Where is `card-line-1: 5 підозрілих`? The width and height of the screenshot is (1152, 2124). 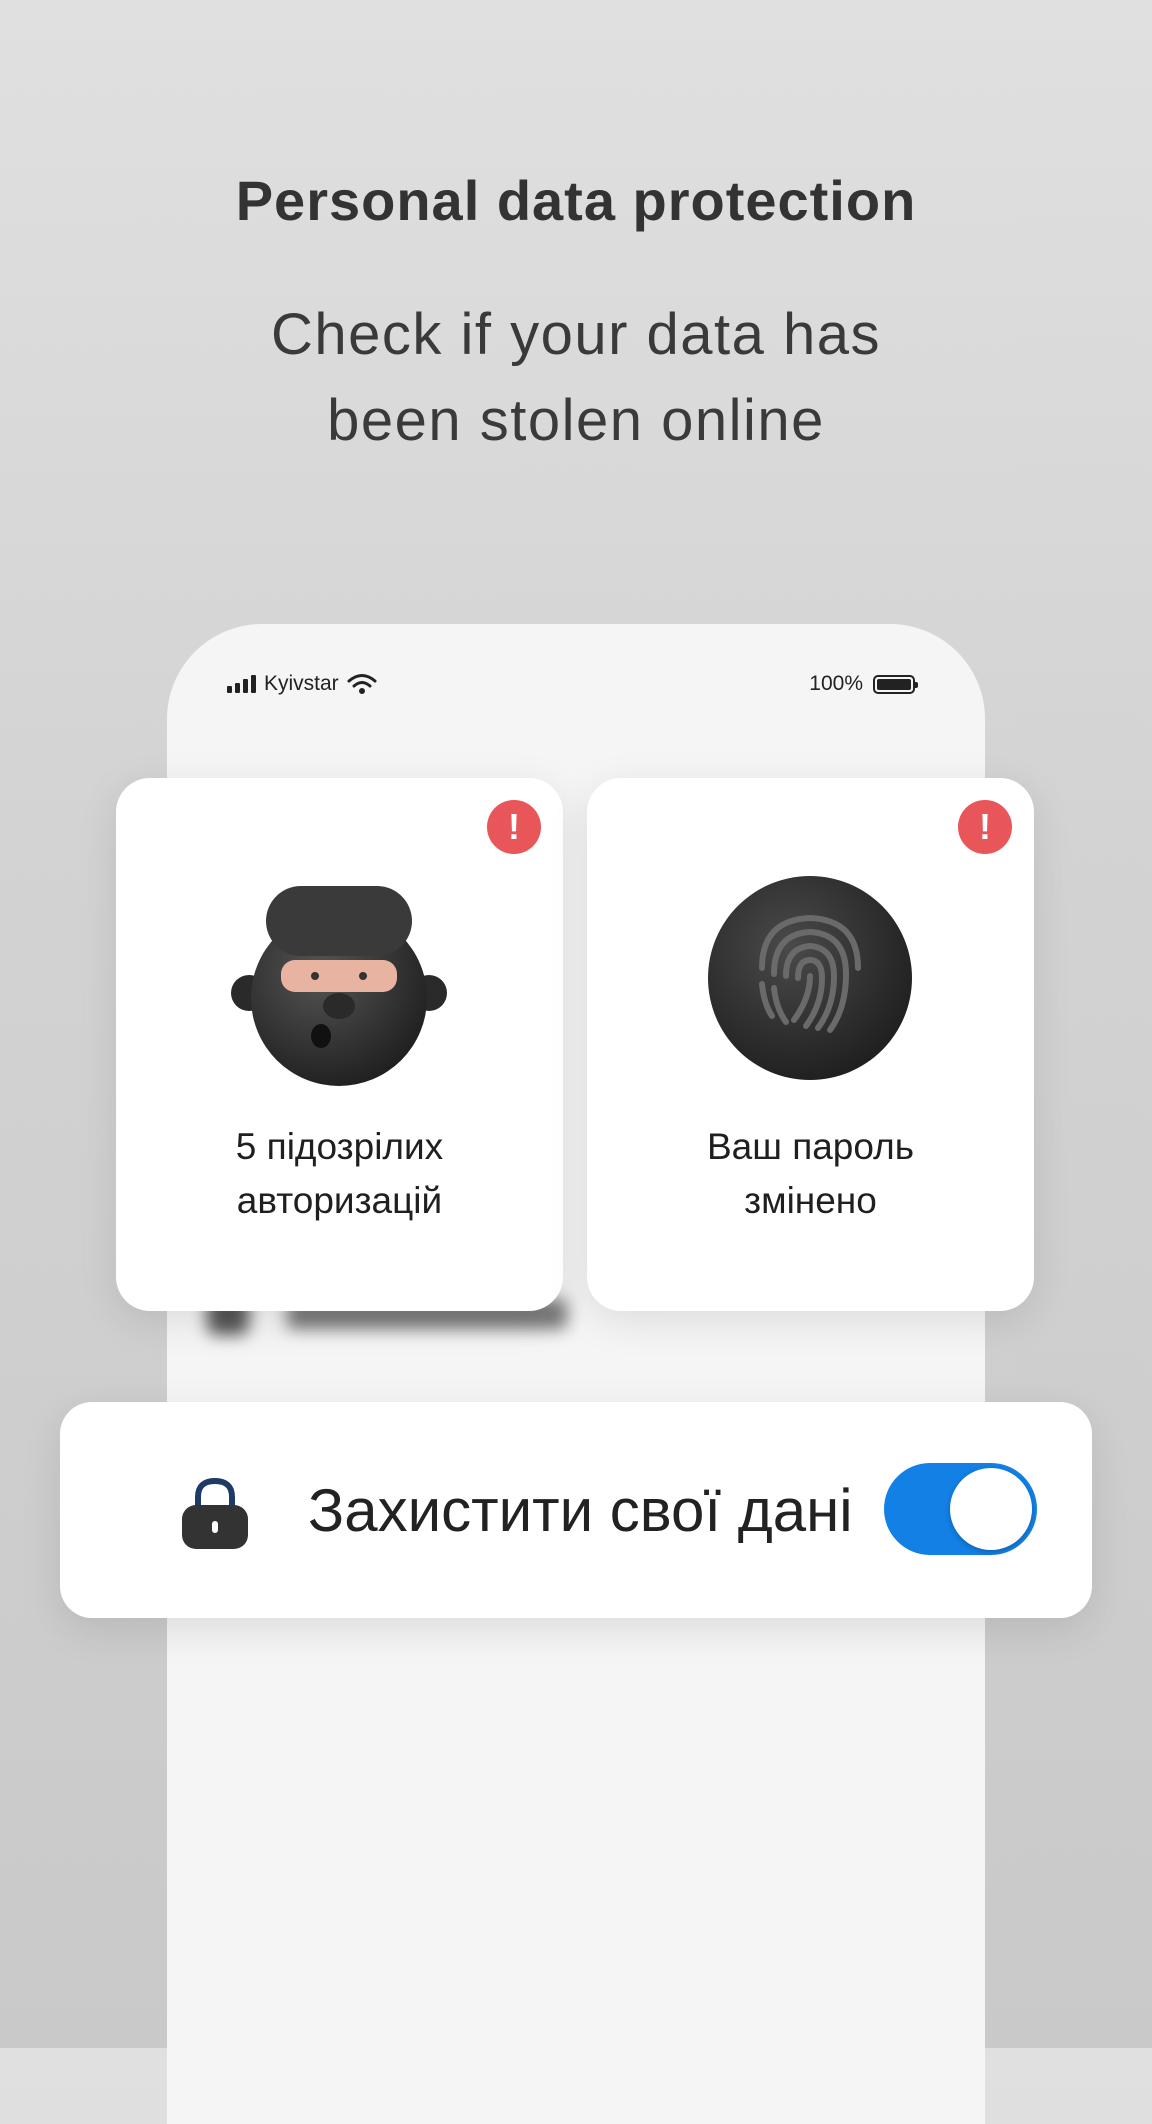 card-line-1: 5 підозрілих is located at coordinates (339, 1146).